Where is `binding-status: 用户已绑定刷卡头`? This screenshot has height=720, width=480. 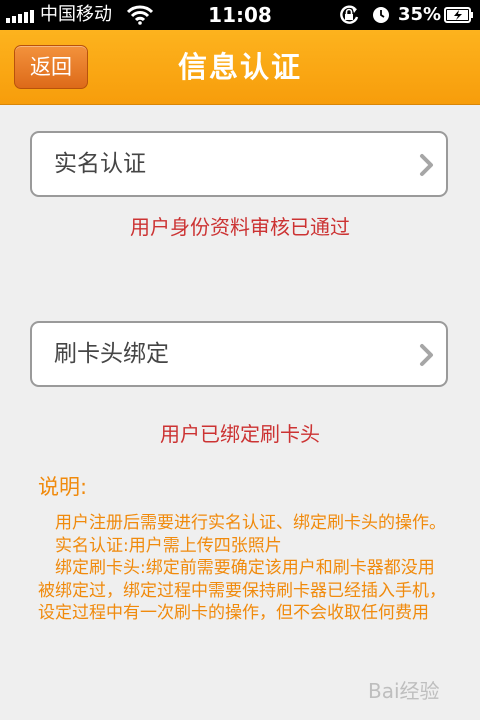 binding-status: 用户已绑定刷卡头 is located at coordinates (240, 434).